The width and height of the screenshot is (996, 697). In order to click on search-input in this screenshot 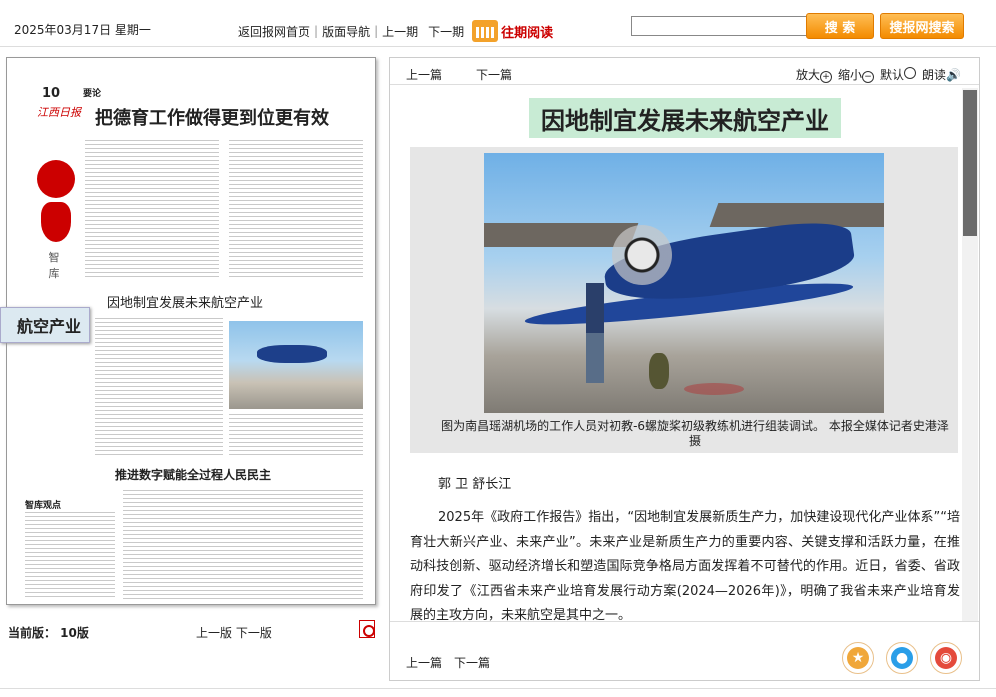, I will do `click(719, 26)`.